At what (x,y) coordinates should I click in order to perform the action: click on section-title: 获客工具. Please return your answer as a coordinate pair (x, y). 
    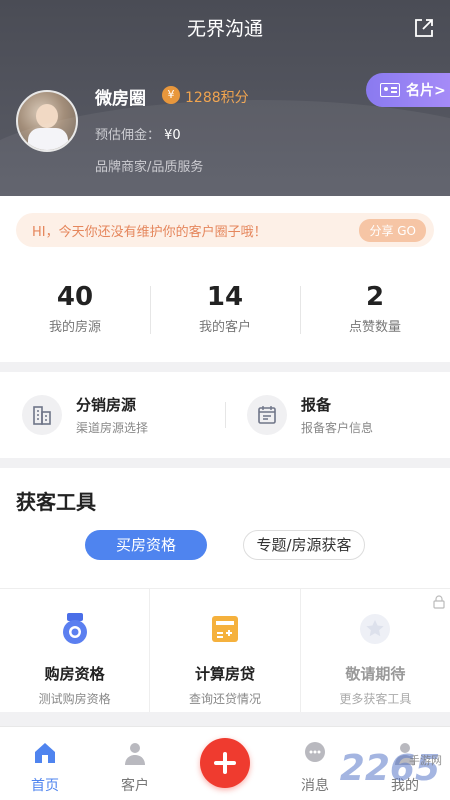
    Looking at the image, I should click on (56, 502).